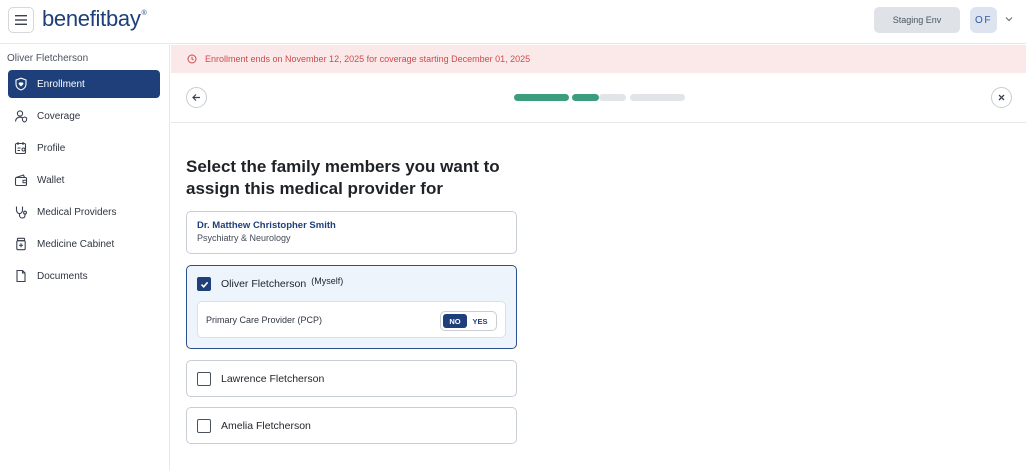 This screenshot has width=1026, height=470. What do you see at coordinates (21, 84) in the screenshot?
I see `shield-heart-icon` at bounding box center [21, 84].